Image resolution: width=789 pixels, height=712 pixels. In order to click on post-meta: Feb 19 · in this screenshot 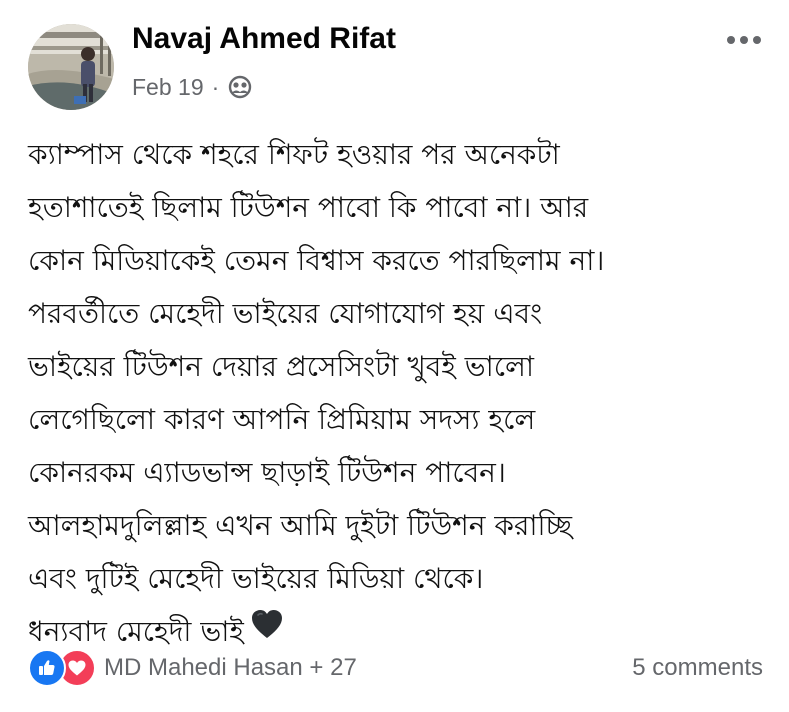, I will do `click(192, 87)`.